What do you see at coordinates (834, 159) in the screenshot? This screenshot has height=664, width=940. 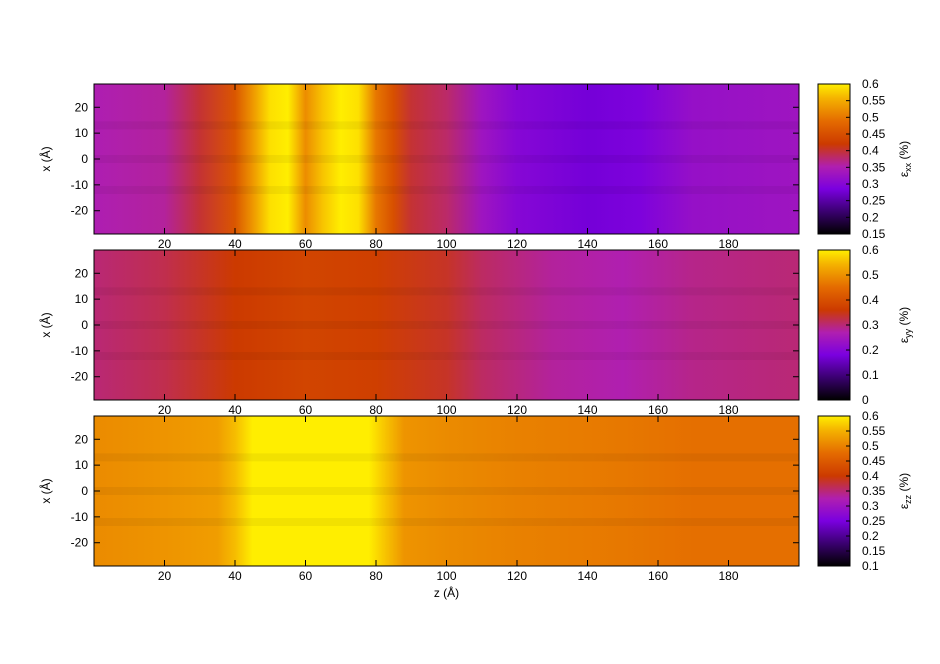 I see `colorbar-exx` at bounding box center [834, 159].